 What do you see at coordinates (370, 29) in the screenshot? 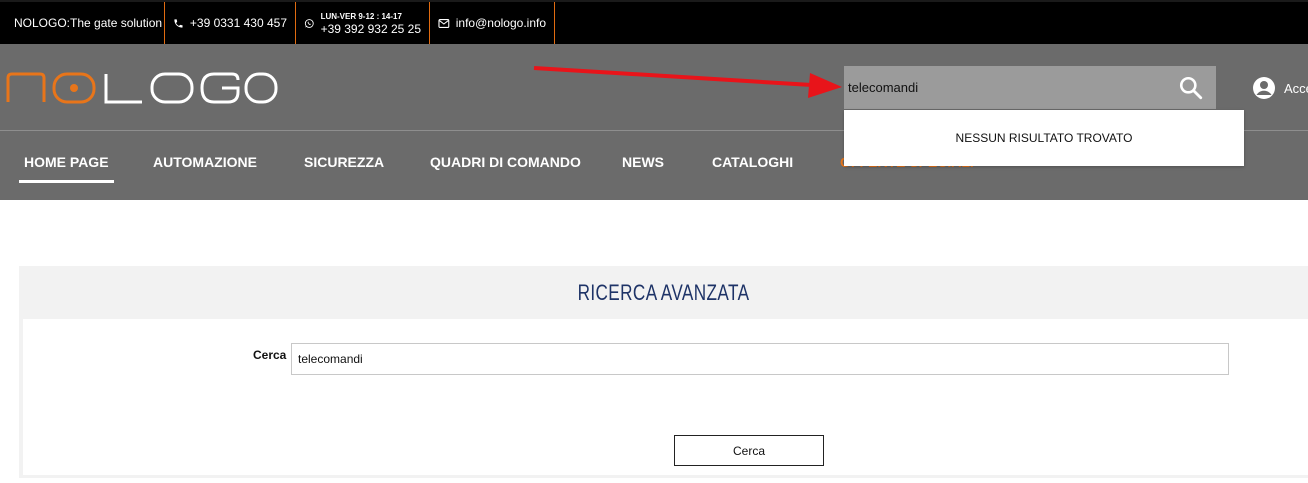
I see `whatsapp-number: +39 392 932 25 25` at bounding box center [370, 29].